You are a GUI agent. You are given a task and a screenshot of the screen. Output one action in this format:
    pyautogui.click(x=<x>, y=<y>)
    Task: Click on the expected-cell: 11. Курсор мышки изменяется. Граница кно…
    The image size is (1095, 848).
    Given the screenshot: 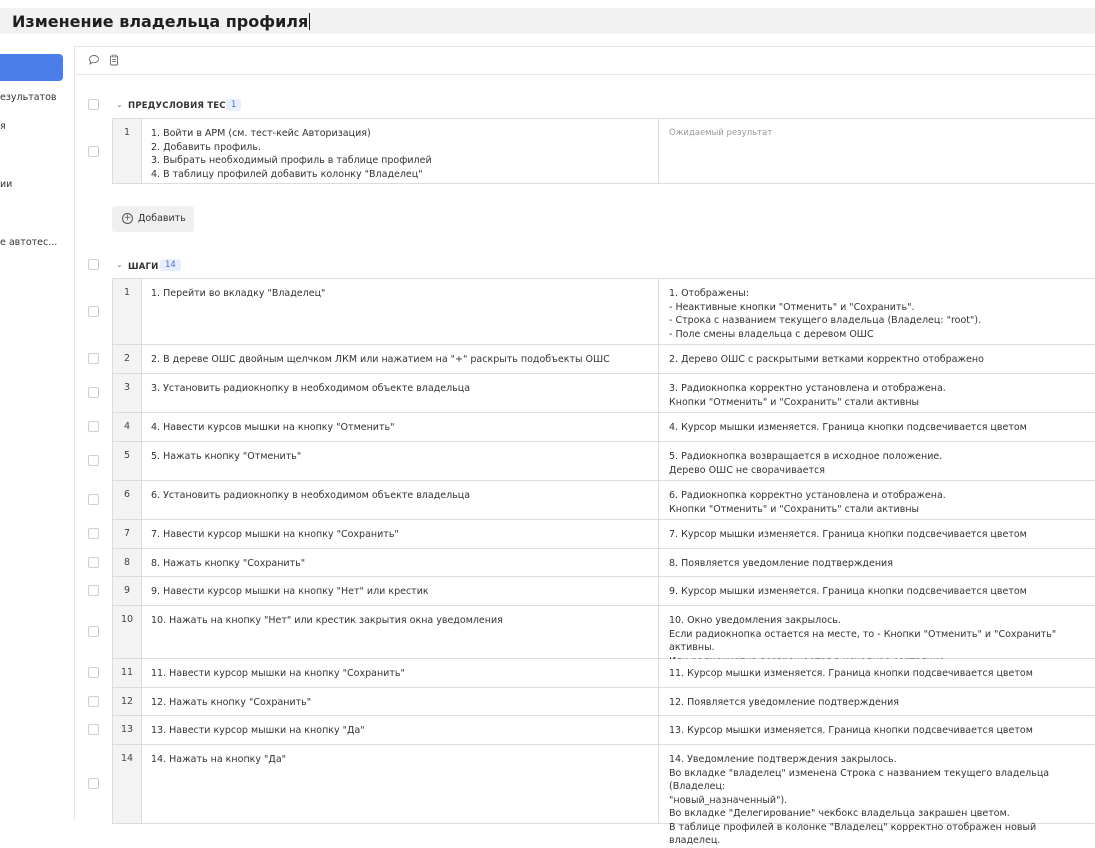 What is the action you would take?
    pyautogui.click(x=877, y=673)
    